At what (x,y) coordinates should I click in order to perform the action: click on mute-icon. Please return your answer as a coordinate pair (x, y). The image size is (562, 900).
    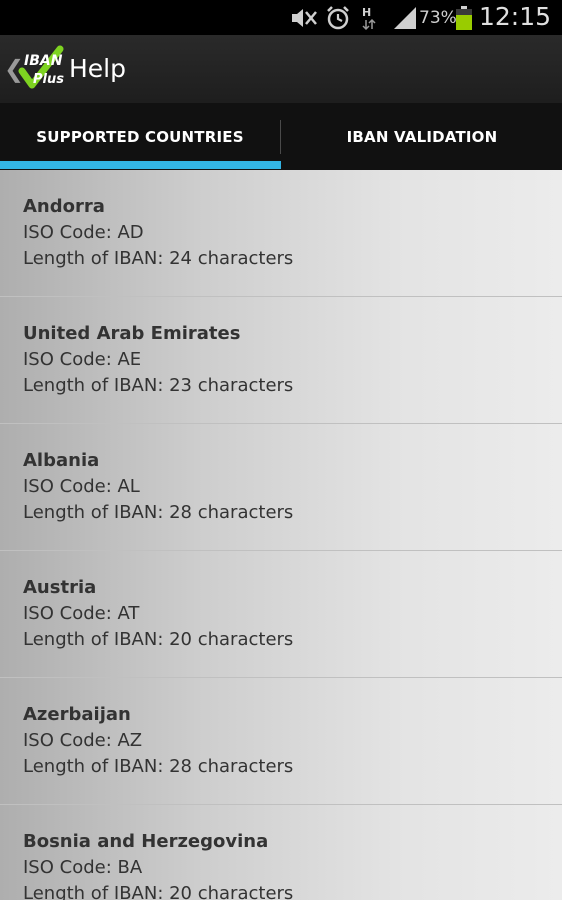
    Looking at the image, I should click on (304, 18).